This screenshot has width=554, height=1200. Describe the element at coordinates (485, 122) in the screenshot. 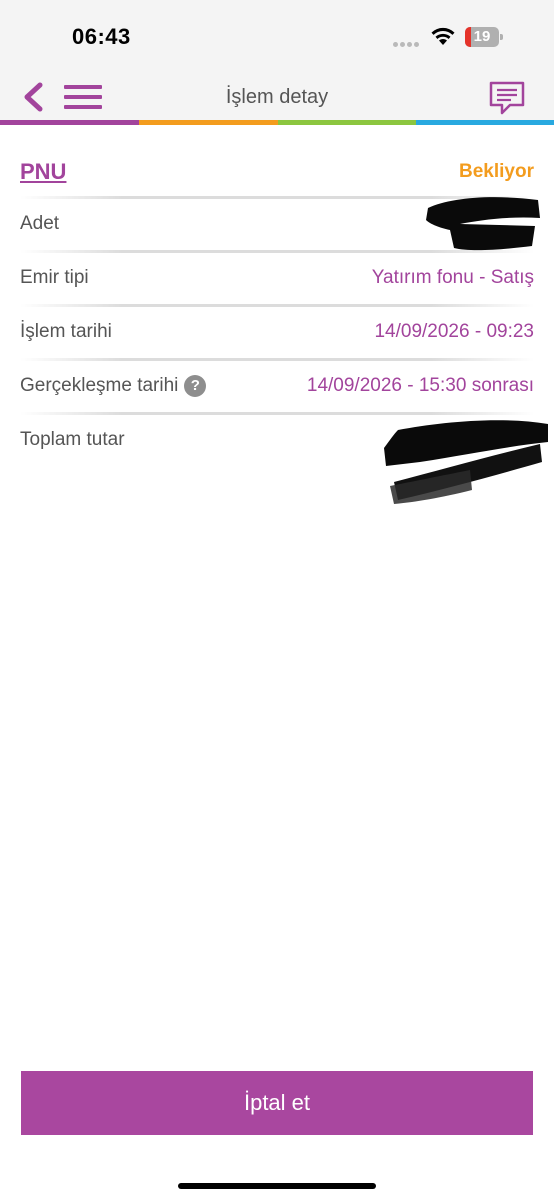

I see `rainbow-segment-blue` at that location.